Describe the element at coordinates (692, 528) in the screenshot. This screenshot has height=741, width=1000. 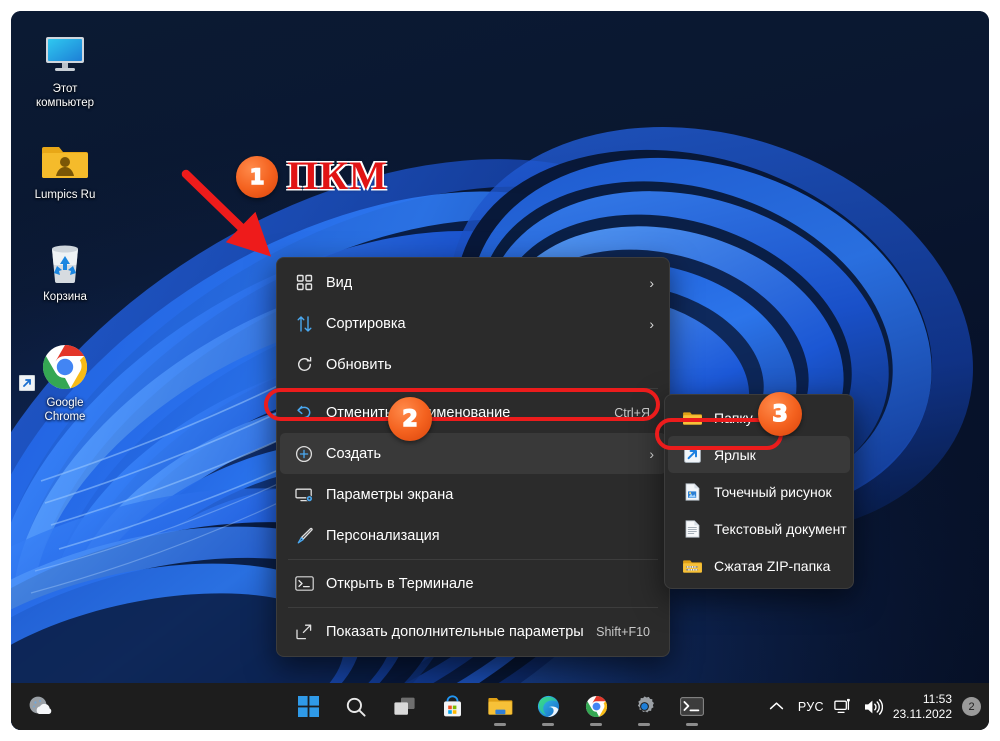
I see `text-file-icon` at that location.